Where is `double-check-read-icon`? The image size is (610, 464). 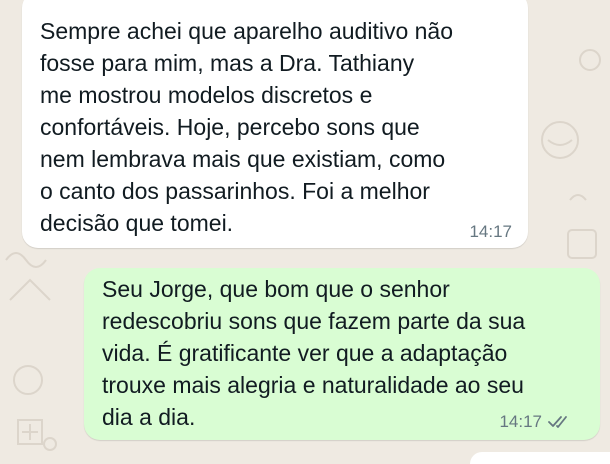 double-check-read-icon is located at coordinates (557, 422).